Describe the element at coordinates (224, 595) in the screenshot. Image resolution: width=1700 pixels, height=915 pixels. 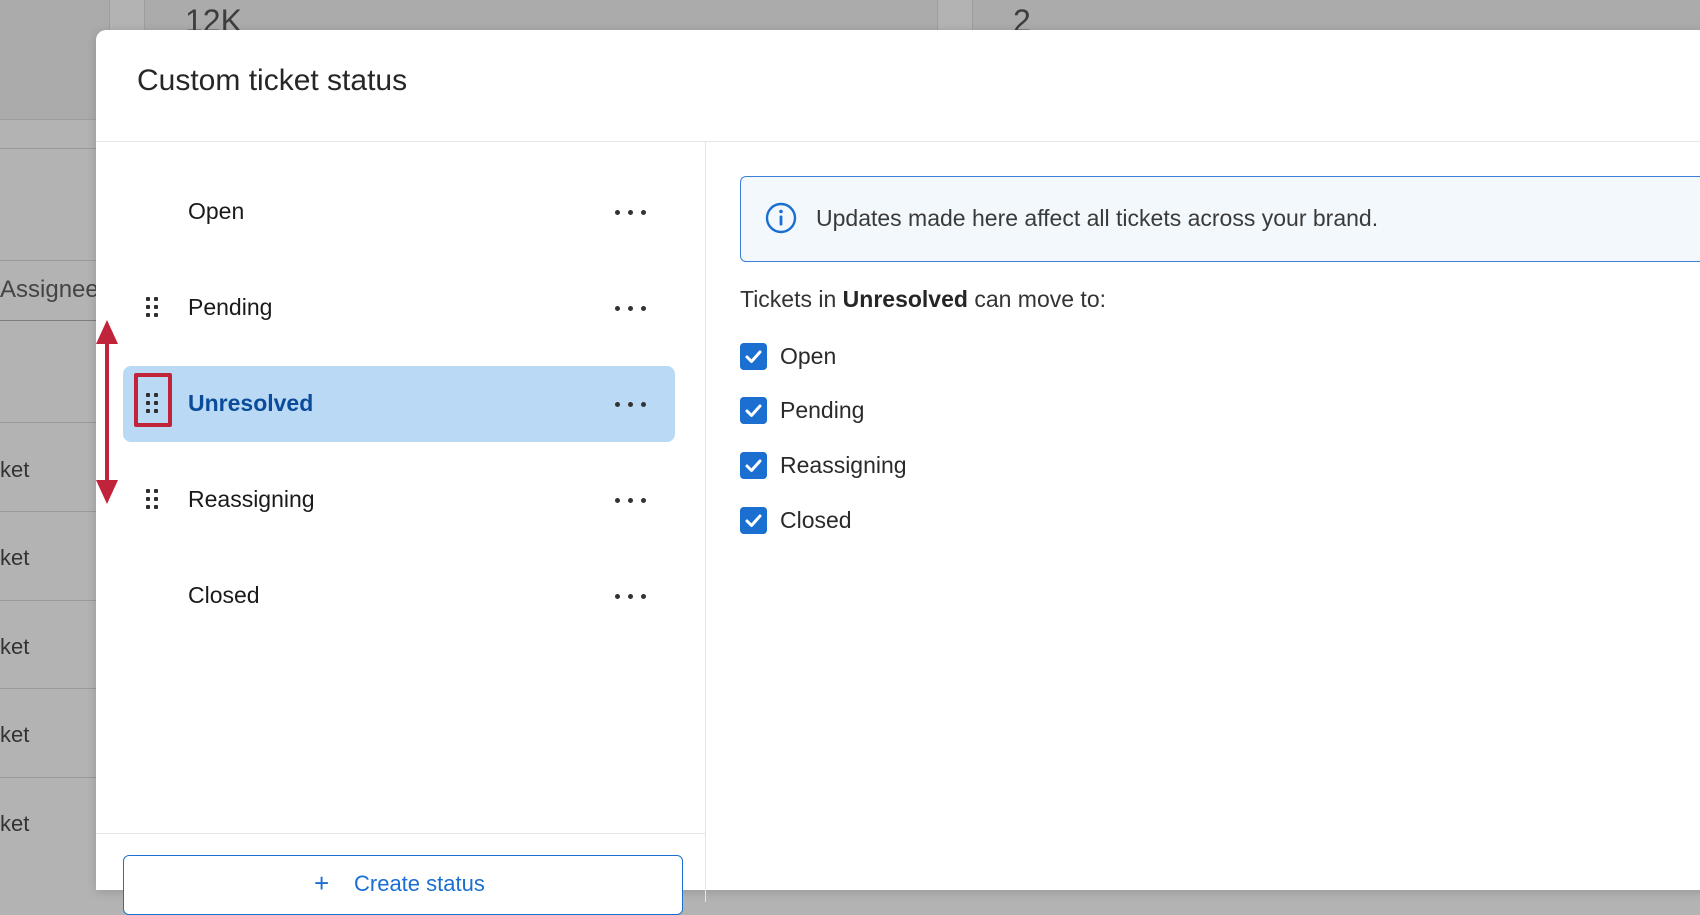
I see `status-item-label: Closed` at that location.